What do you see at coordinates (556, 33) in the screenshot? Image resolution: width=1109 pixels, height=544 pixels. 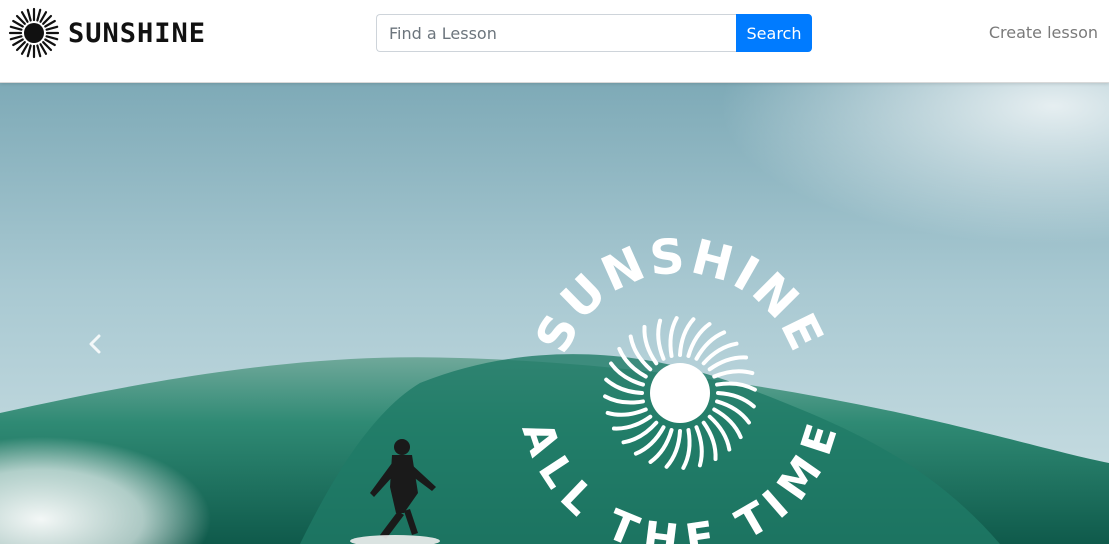 I see `search-input` at bounding box center [556, 33].